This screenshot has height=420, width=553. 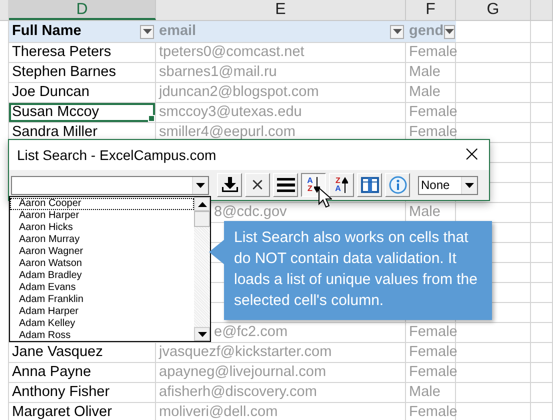 What do you see at coordinates (102, 240) in the screenshot?
I see `list-item: Aaron Murray` at bounding box center [102, 240].